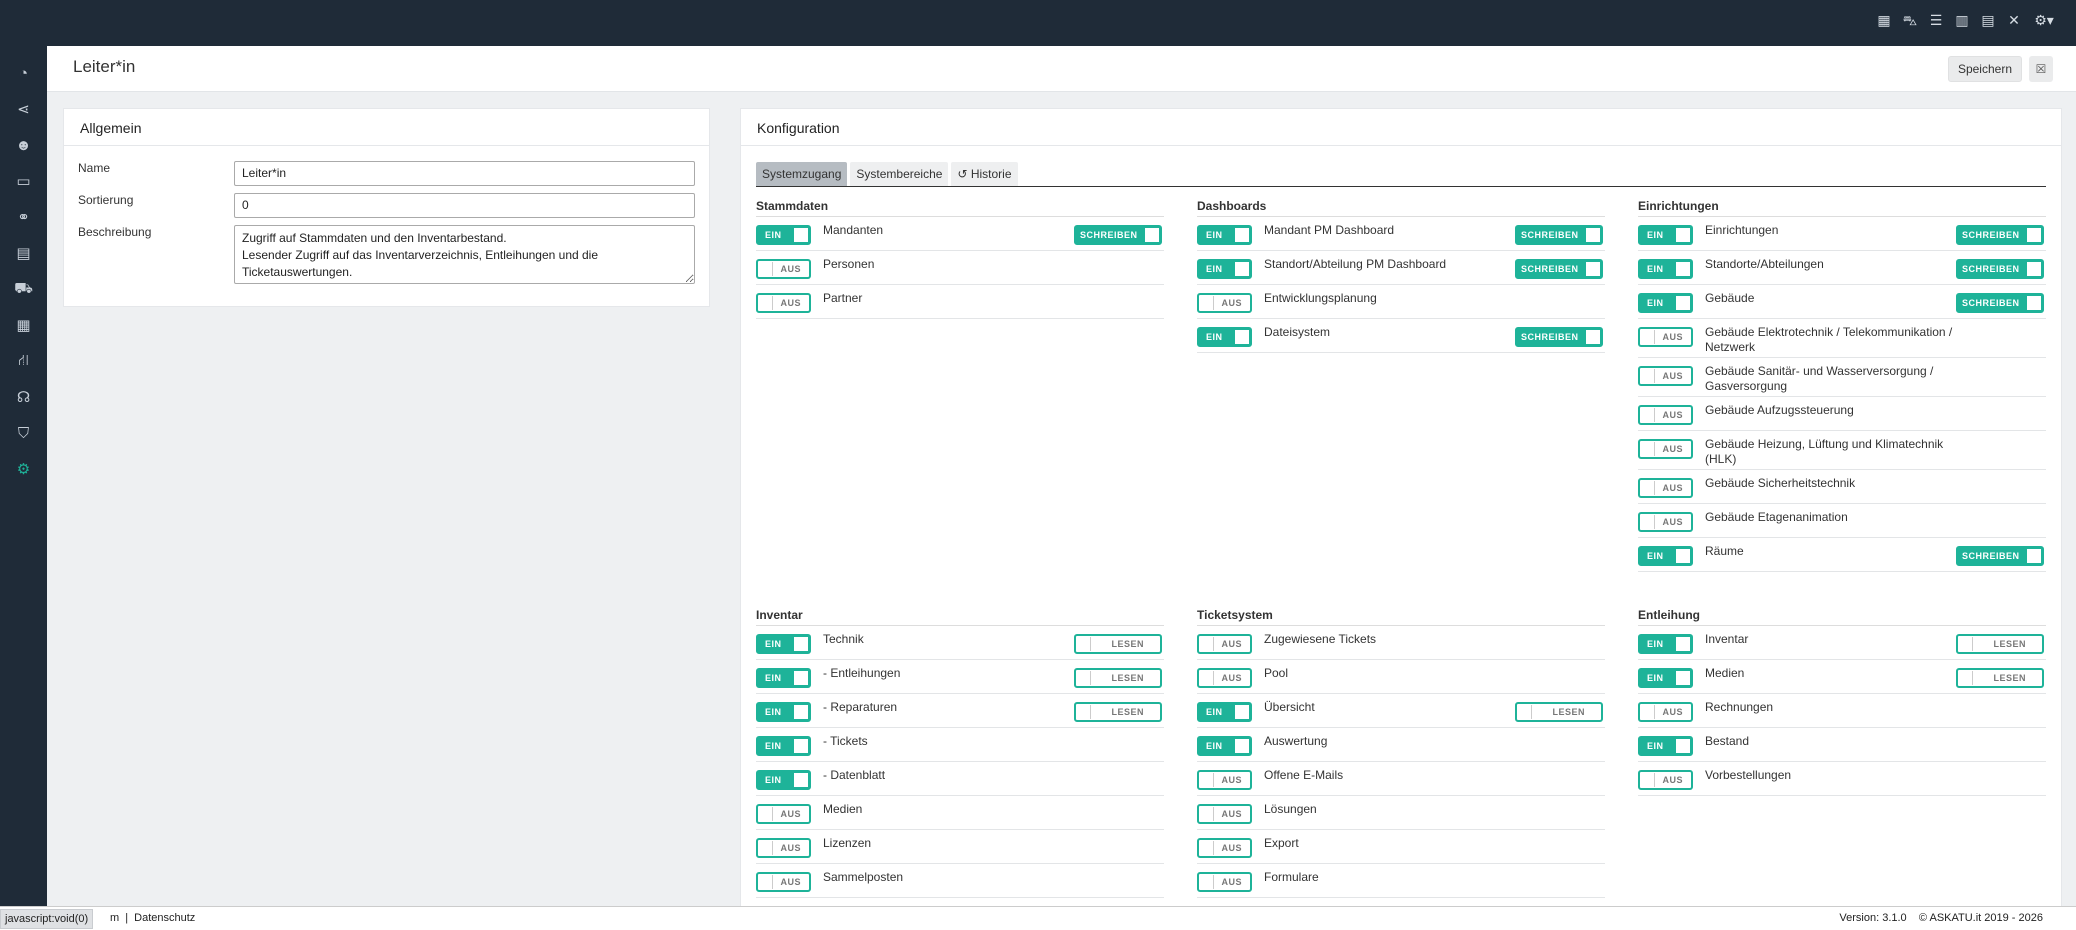  Describe the element at coordinates (1401, 881) in the screenshot. I see `permission-row: AUS Formulare` at that location.